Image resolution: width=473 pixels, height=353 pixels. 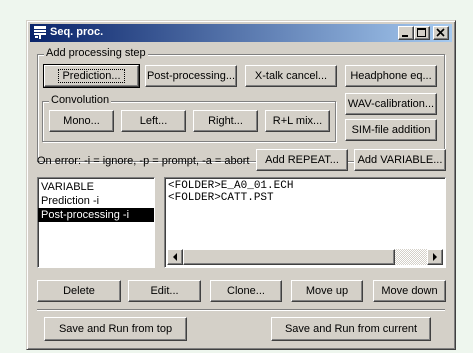 I want to click on maximize-button, so click(x=422, y=33).